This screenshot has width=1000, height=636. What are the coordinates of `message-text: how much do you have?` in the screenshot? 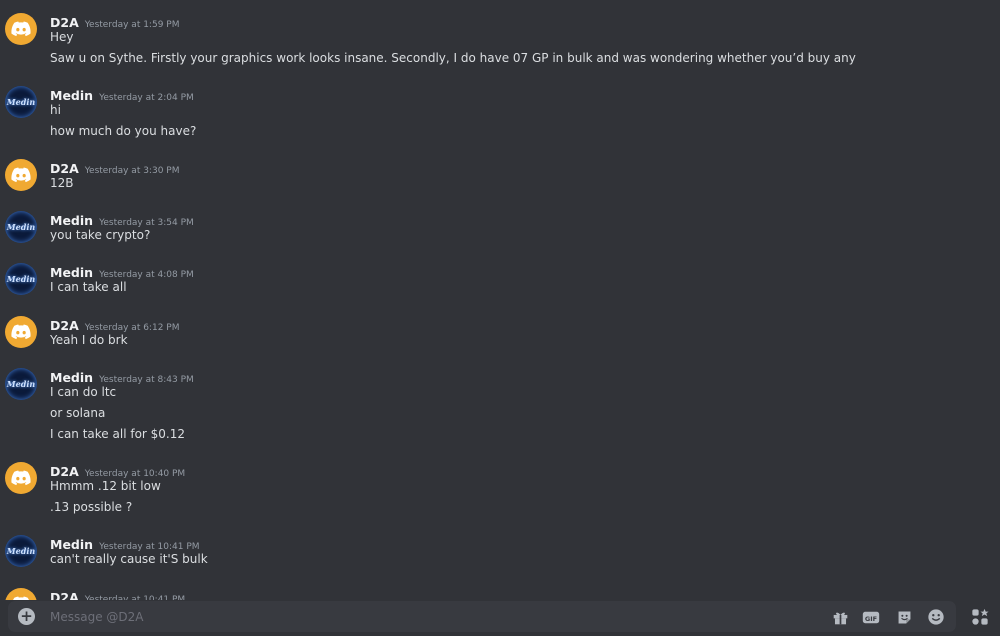 It's located at (123, 131).